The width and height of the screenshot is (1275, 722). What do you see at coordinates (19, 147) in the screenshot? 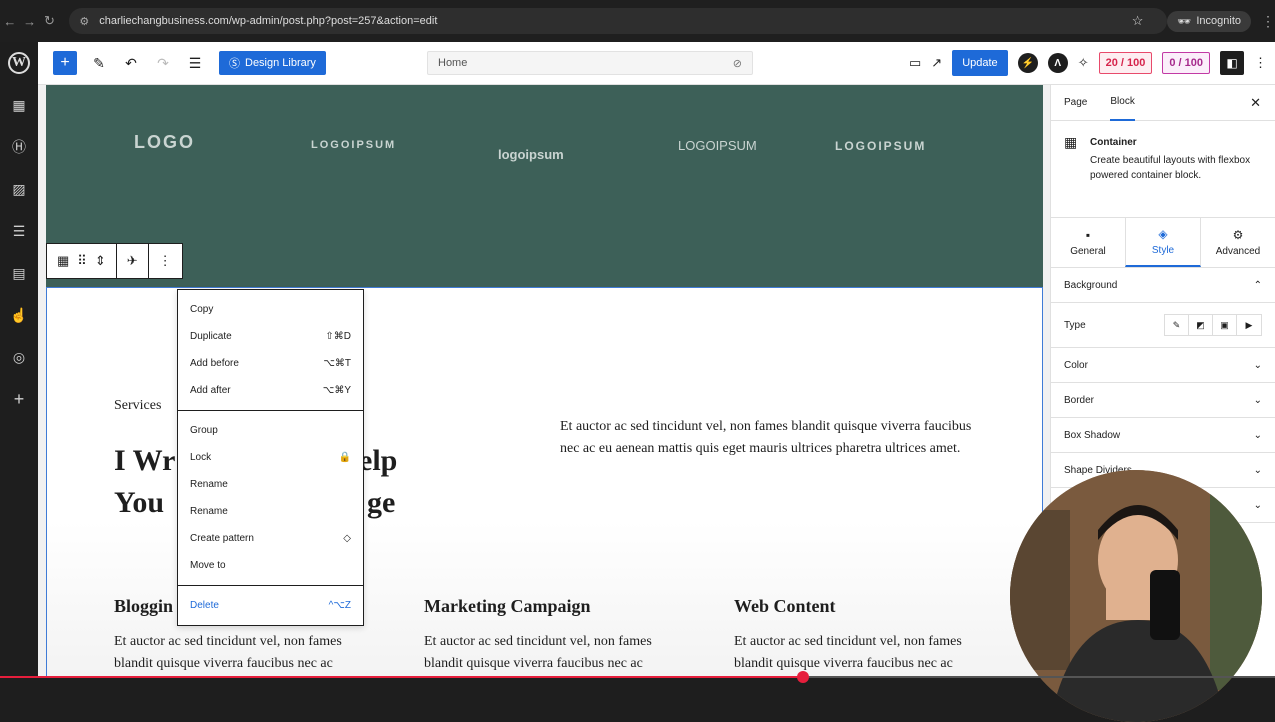
I see `heading-icon: Ⓗ` at bounding box center [19, 147].